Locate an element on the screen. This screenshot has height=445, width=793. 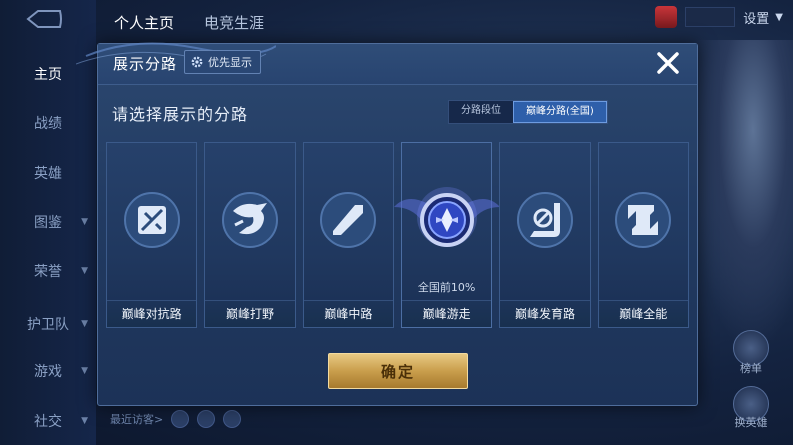
sidebar-item: 荣誉 ▼ is located at coordinates (48, 271).